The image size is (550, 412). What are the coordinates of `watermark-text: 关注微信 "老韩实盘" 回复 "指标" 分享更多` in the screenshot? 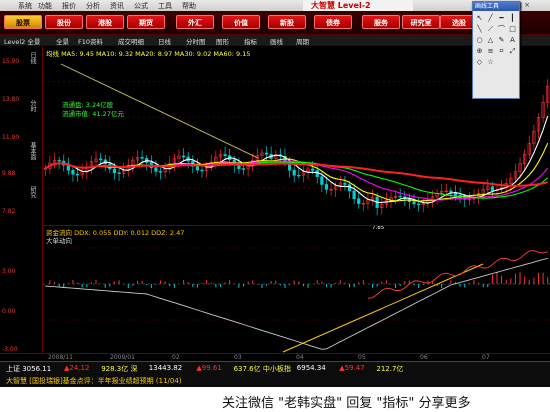 It's located at (346, 403).